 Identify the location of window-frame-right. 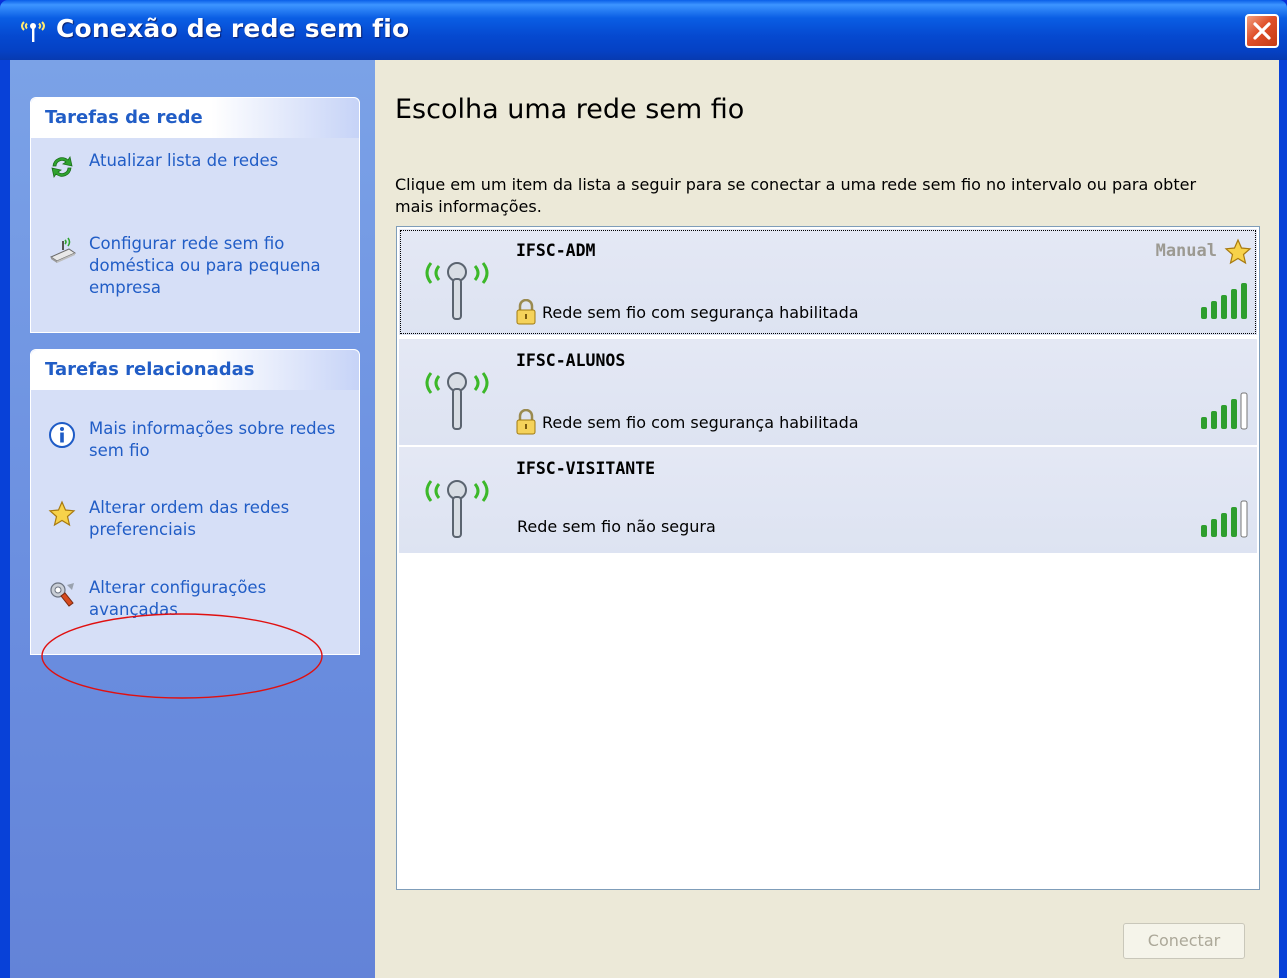
(1283, 519).